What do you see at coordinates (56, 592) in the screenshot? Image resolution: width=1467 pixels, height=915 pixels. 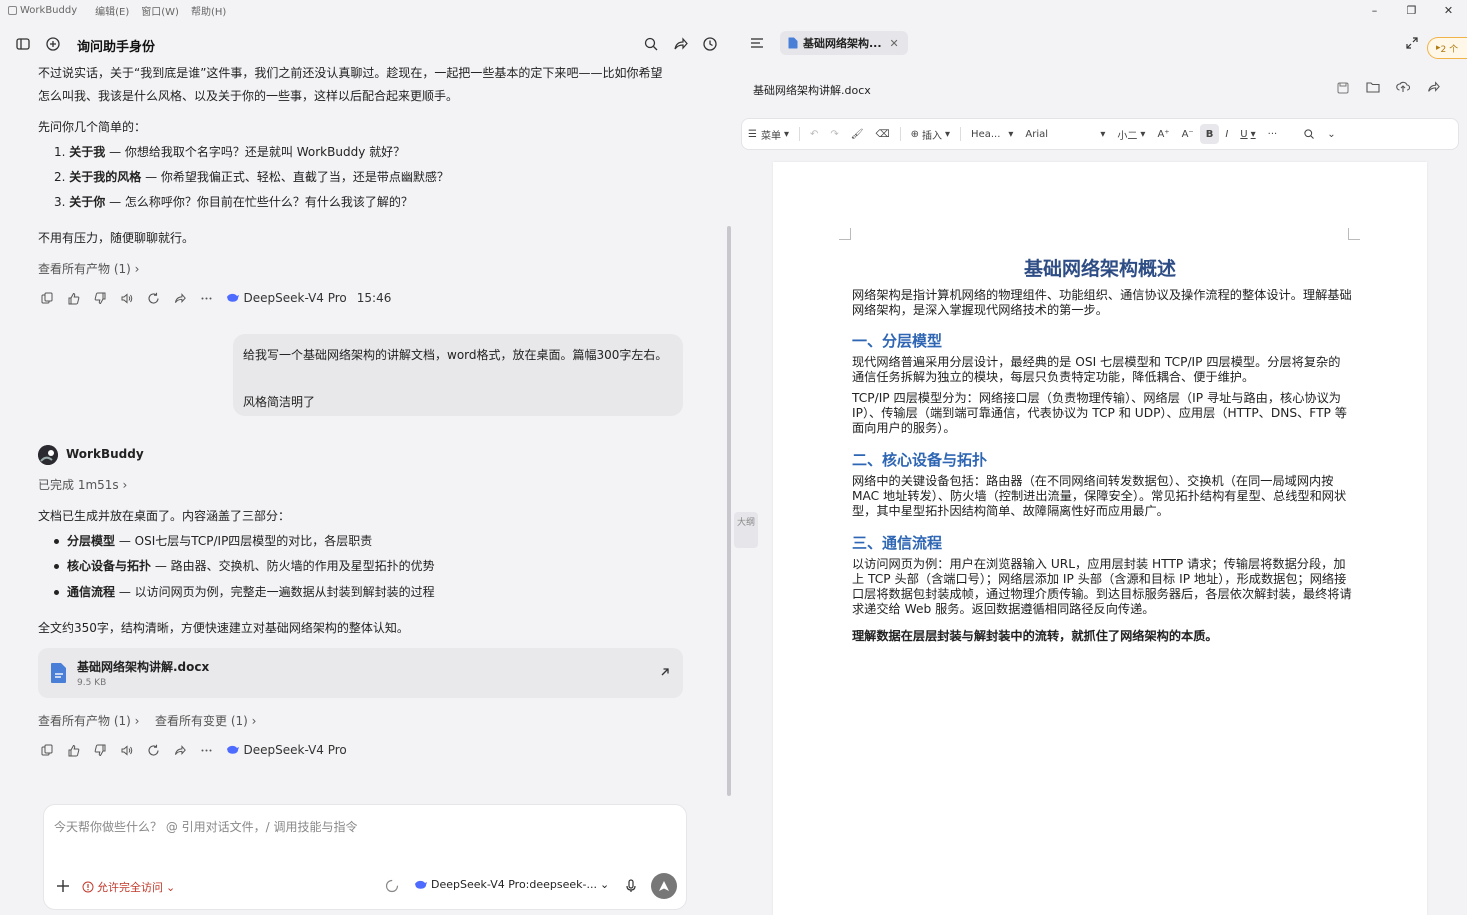 I see `bullet` at bounding box center [56, 592].